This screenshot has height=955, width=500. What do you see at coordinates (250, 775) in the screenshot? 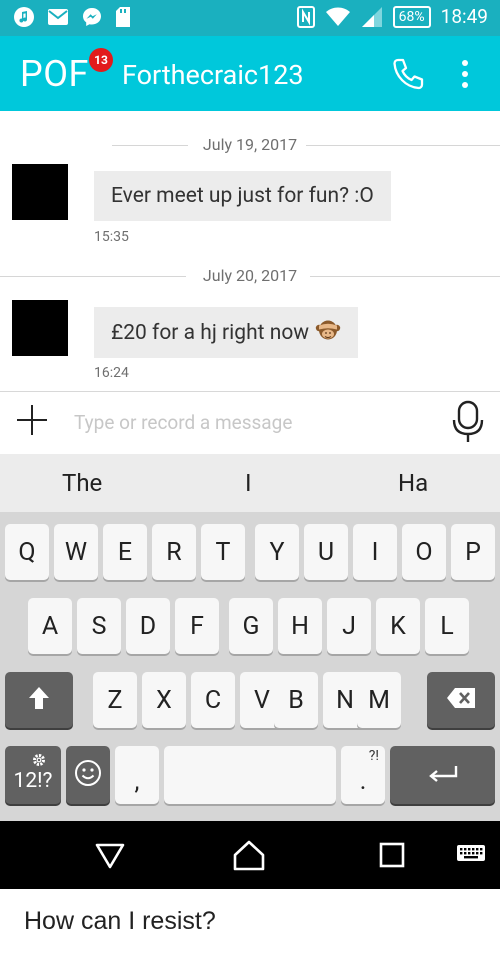
I see `space-bar` at bounding box center [250, 775].